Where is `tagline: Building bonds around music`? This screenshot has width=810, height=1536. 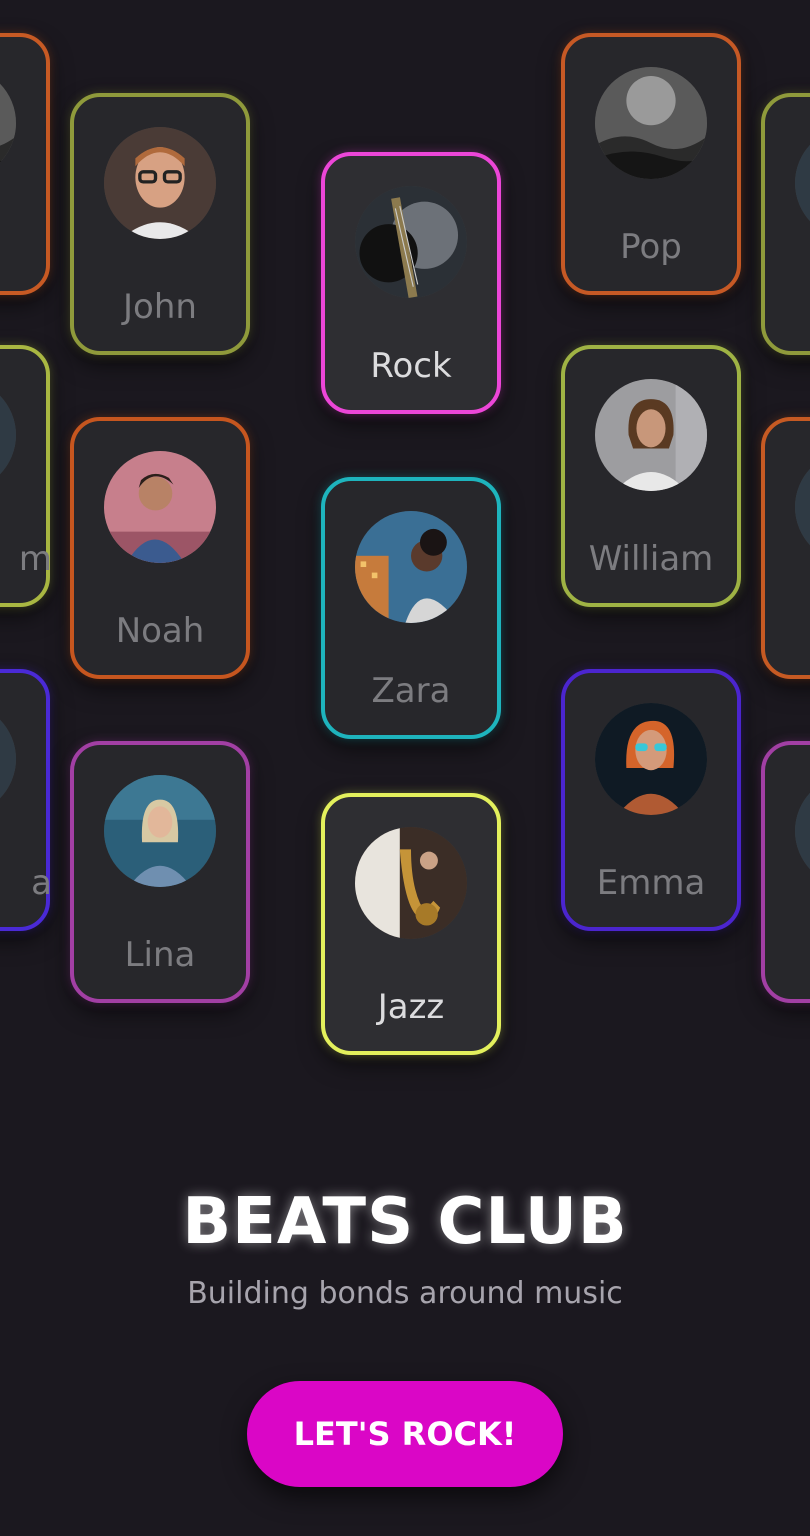
tagline: Building bonds around music is located at coordinates (405, 1293).